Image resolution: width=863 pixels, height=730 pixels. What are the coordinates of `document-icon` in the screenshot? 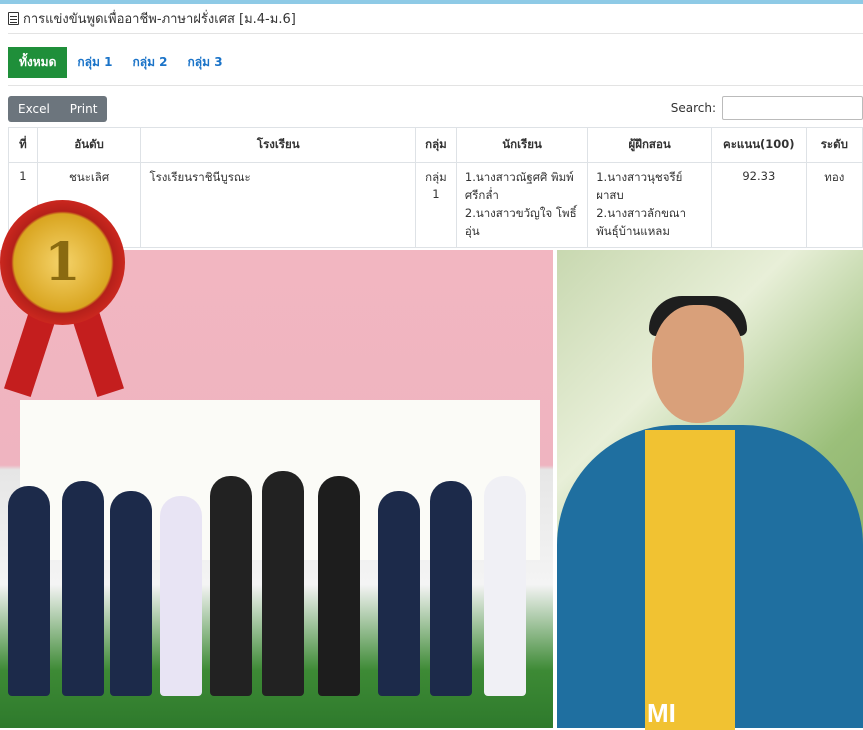 It's located at (13, 18).